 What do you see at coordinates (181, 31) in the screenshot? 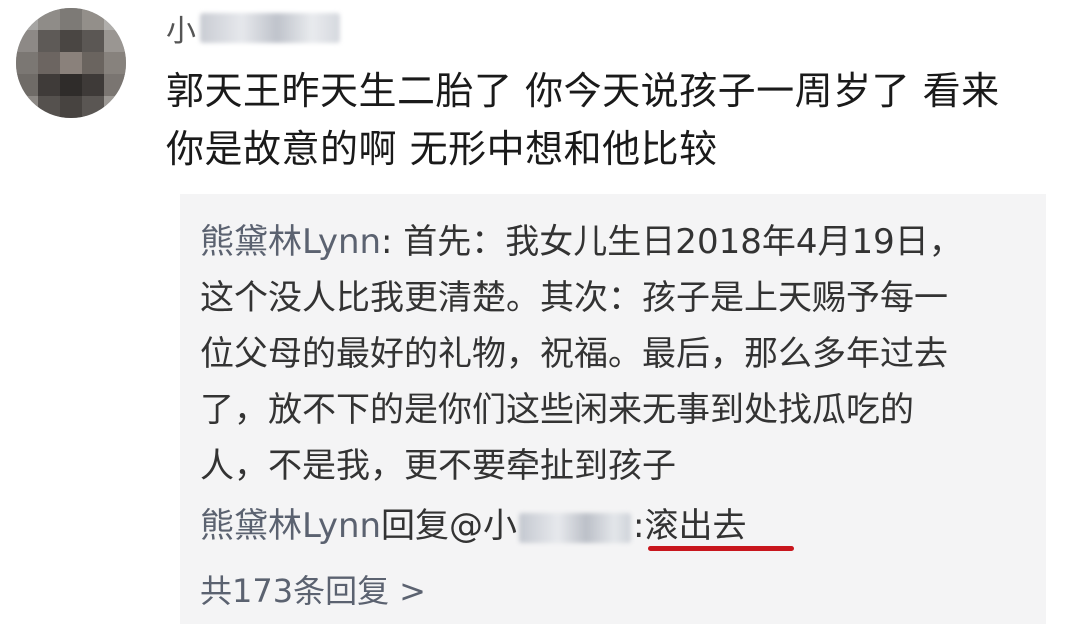
I see `username-visible-text: 小` at bounding box center [181, 31].